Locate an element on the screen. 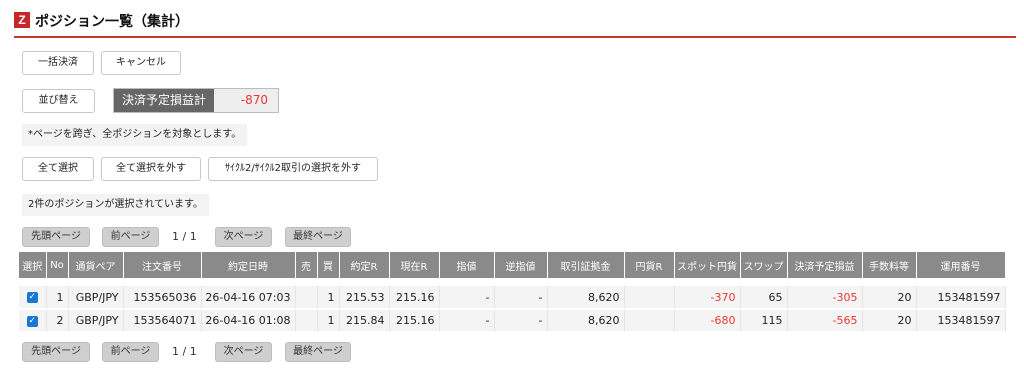  cell-datetime: 26-04-16 07:03 is located at coordinates (248, 298).